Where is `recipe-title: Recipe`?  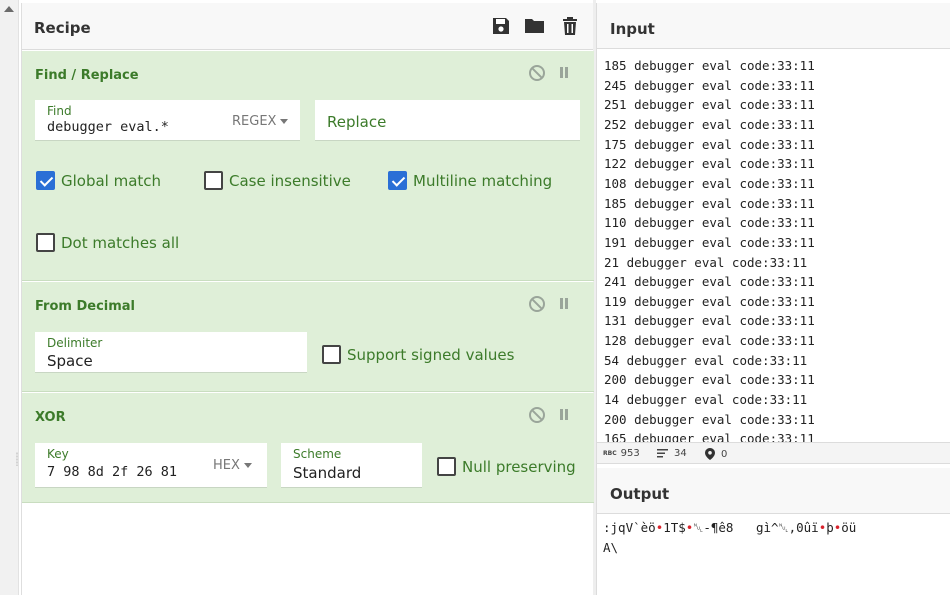 recipe-title: Recipe is located at coordinates (62, 28).